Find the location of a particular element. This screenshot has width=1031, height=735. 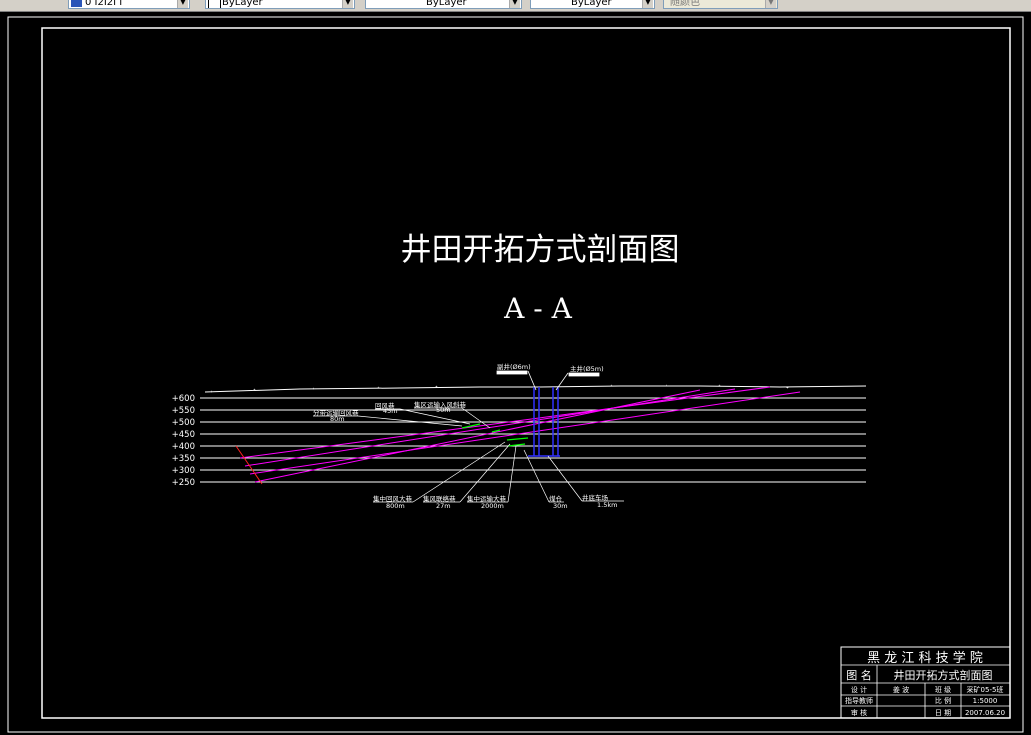

main-shaft-label: 主井(Ø5m) is located at coordinates (587, 368).